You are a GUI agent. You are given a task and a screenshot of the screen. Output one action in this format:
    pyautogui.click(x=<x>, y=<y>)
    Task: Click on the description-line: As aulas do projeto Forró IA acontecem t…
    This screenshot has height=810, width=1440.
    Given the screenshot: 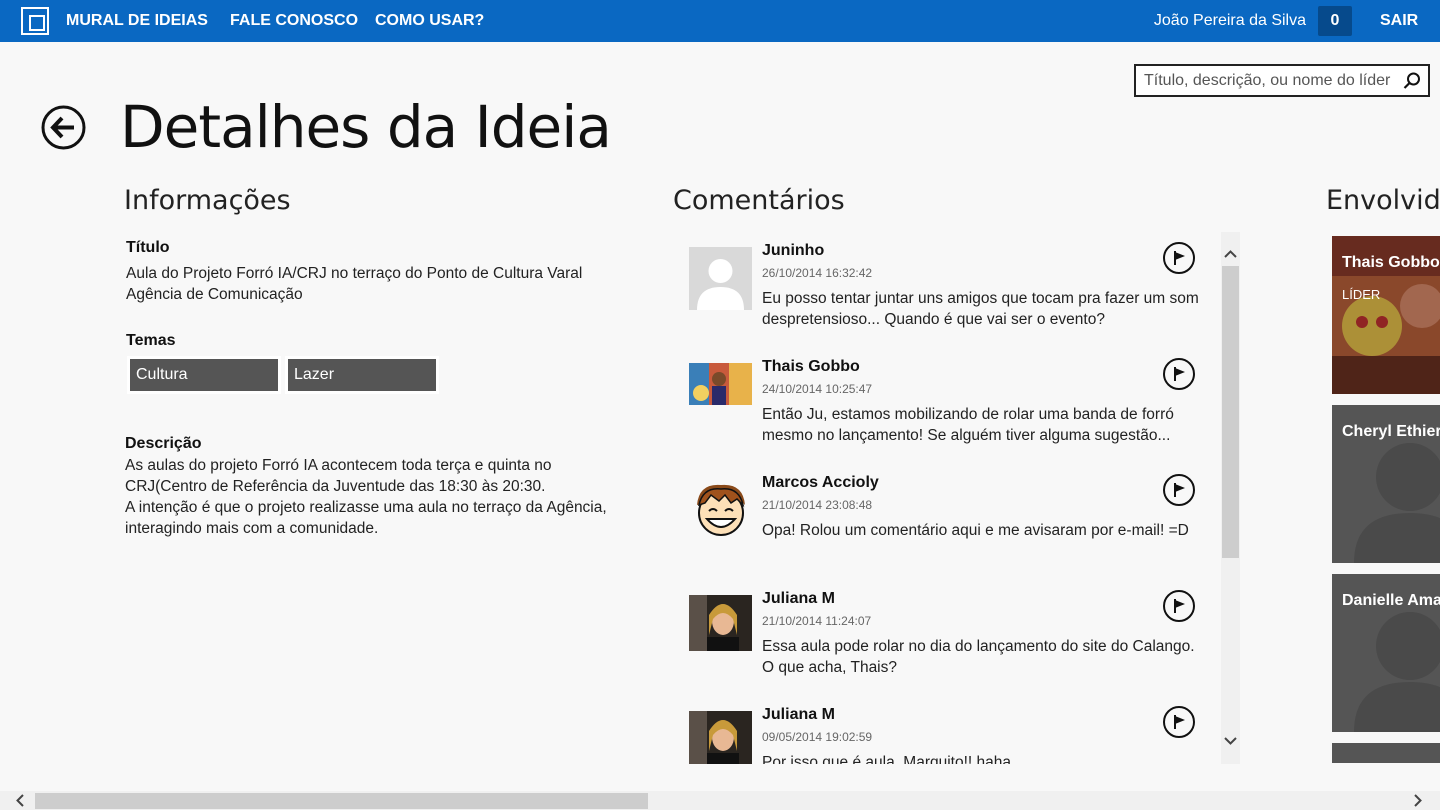 What is the action you would take?
    pyautogui.click(x=338, y=465)
    